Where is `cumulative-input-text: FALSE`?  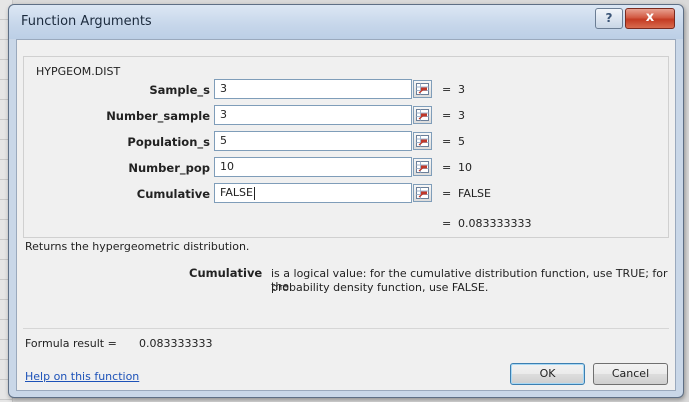
cumulative-input-text: FALSE is located at coordinates (236, 192).